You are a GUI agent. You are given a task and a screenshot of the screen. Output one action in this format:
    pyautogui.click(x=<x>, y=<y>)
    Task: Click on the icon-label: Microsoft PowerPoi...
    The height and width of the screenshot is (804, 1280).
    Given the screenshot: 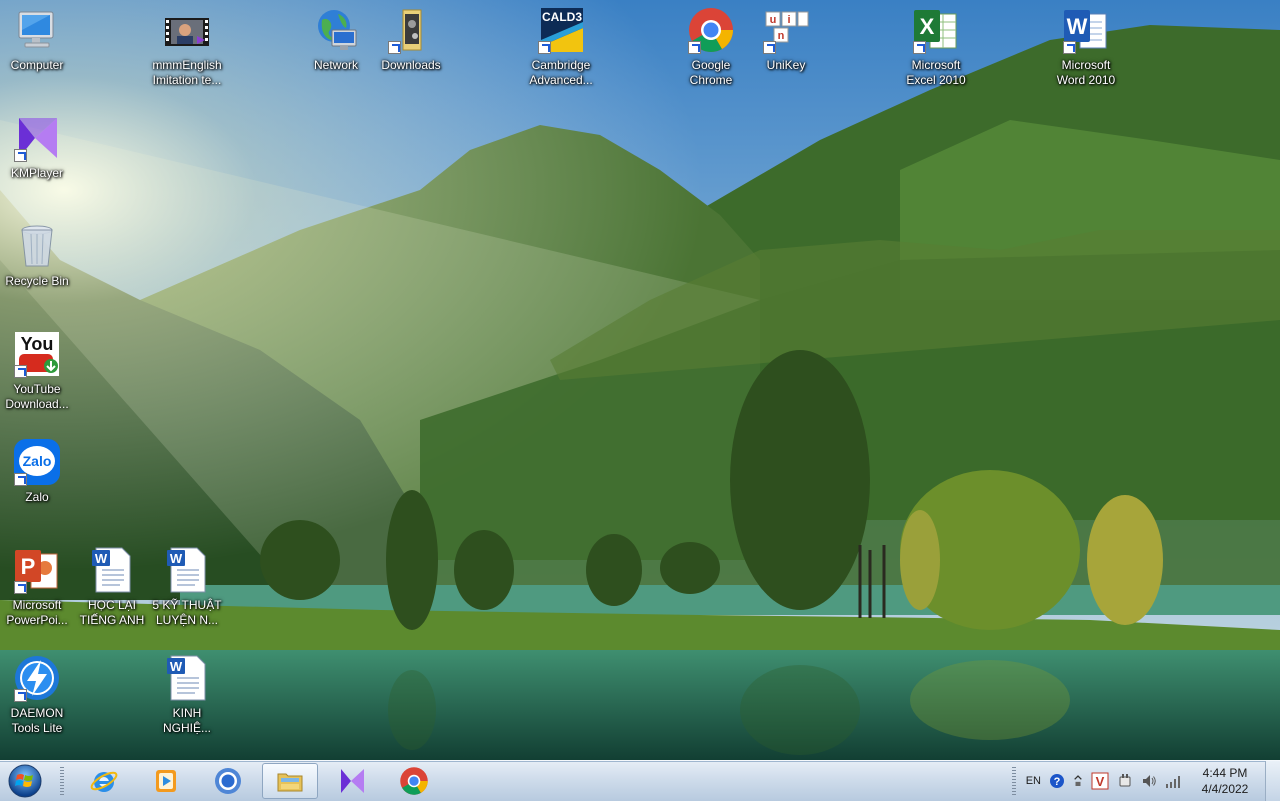 What is the action you would take?
    pyautogui.click(x=37, y=612)
    